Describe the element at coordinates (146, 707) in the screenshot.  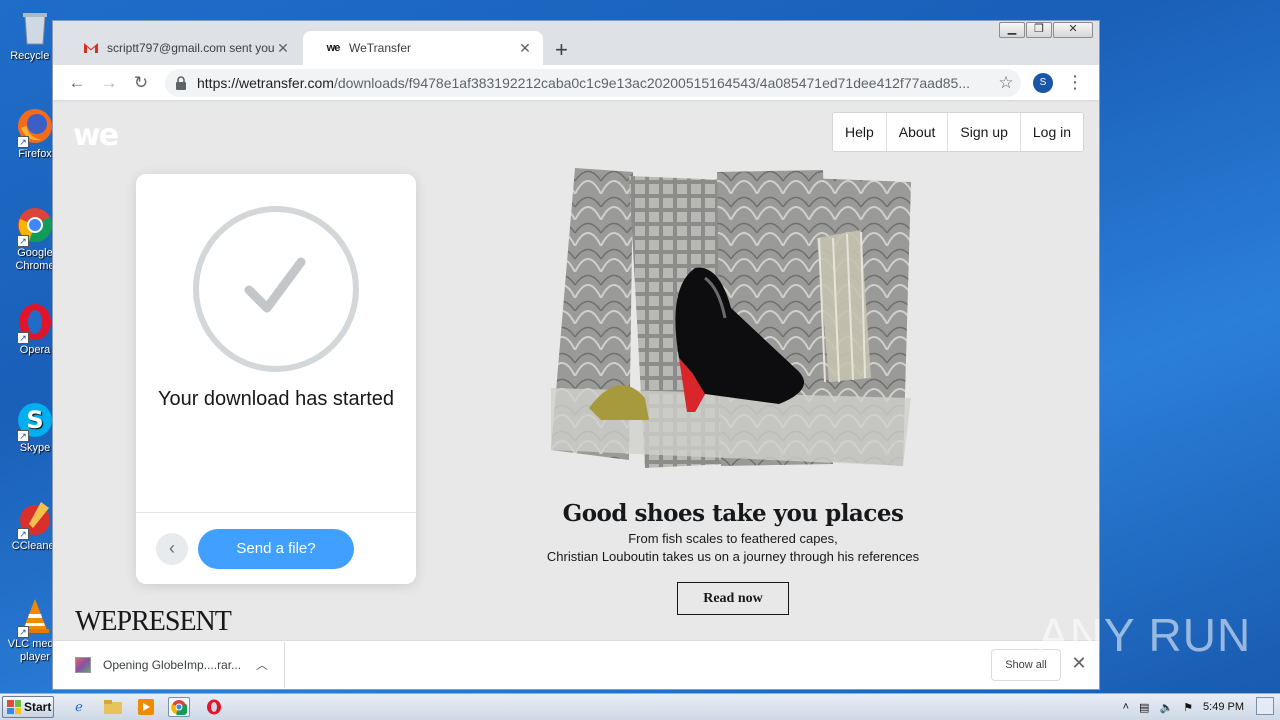
I see `media-player-icon` at that location.